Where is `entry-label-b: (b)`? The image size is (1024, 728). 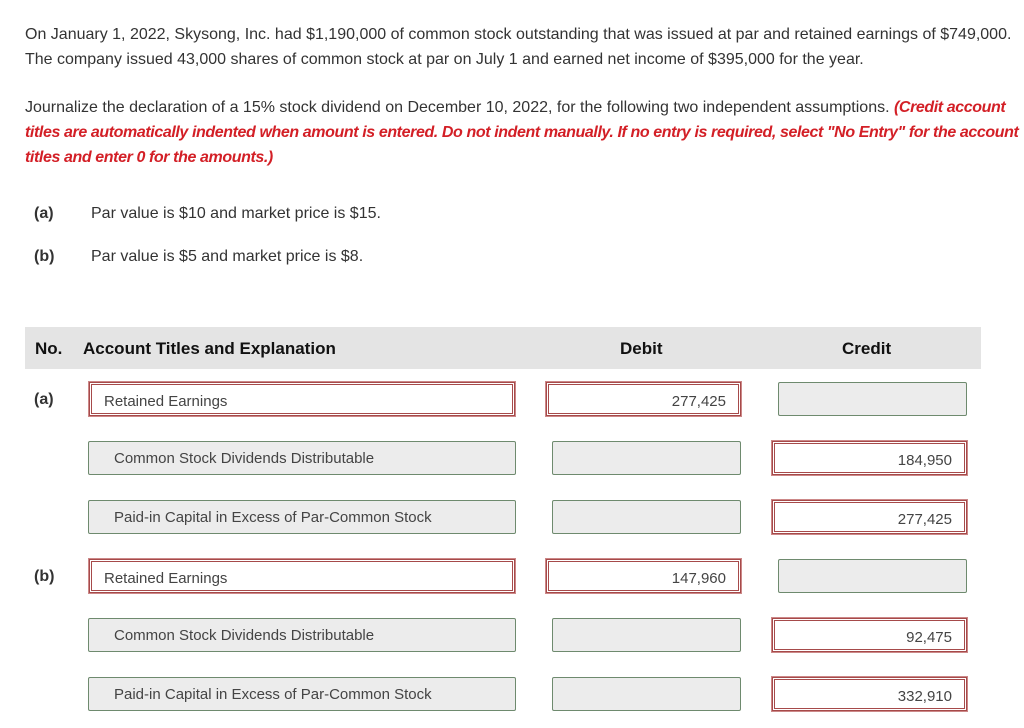 entry-label-b: (b) is located at coordinates (44, 576).